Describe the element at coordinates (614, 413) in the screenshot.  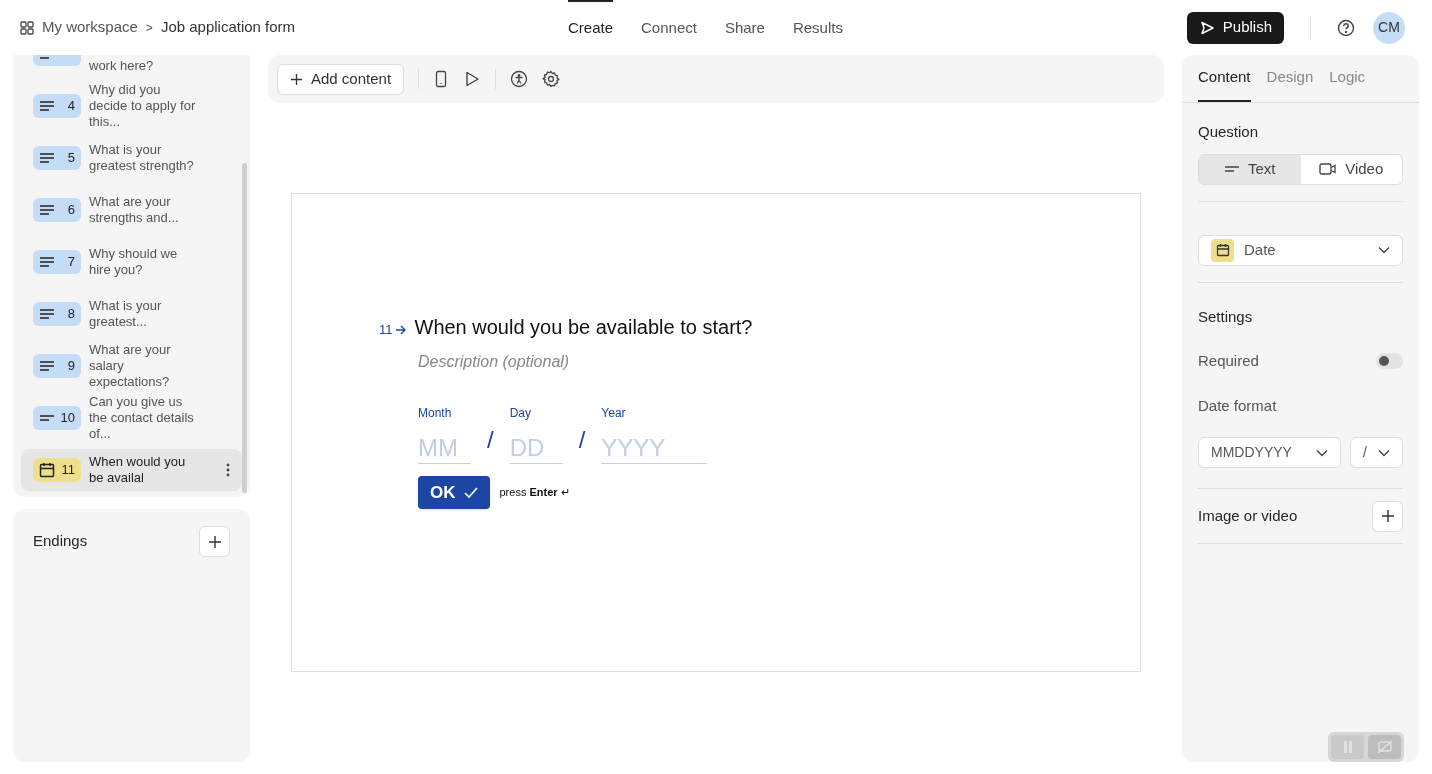
I see `date-field-label: Year` at that location.